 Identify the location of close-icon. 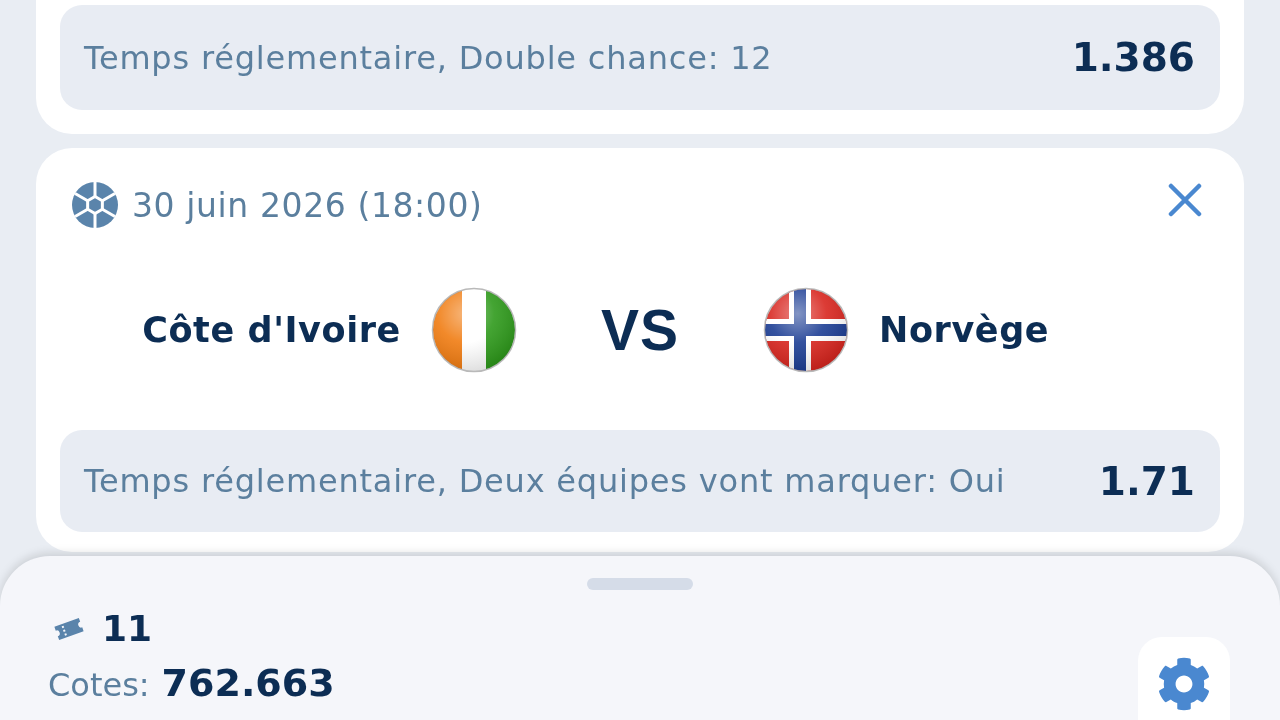
(1185, 200).